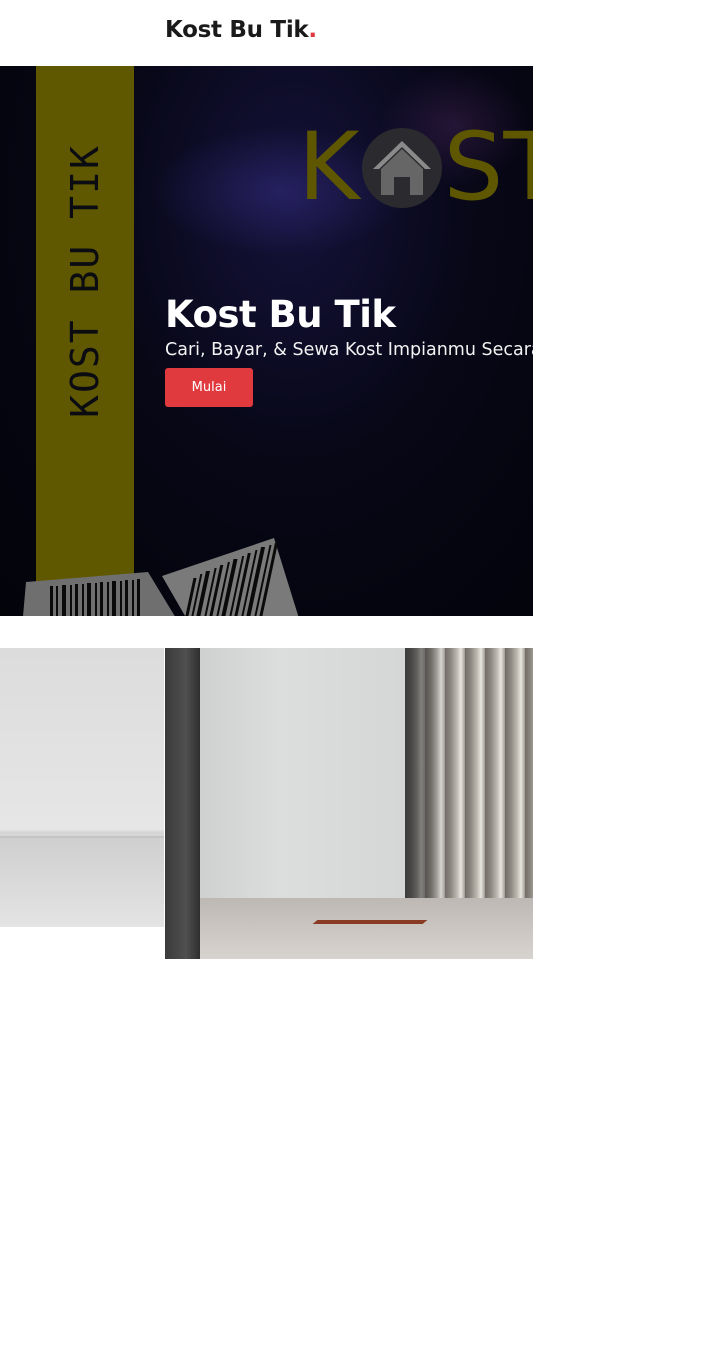 Image resolution: width=711 pixels, height=1363 pixels. Describe the element at coordinates (401, 168) in the screenshot. I see `house-icon` at that location.